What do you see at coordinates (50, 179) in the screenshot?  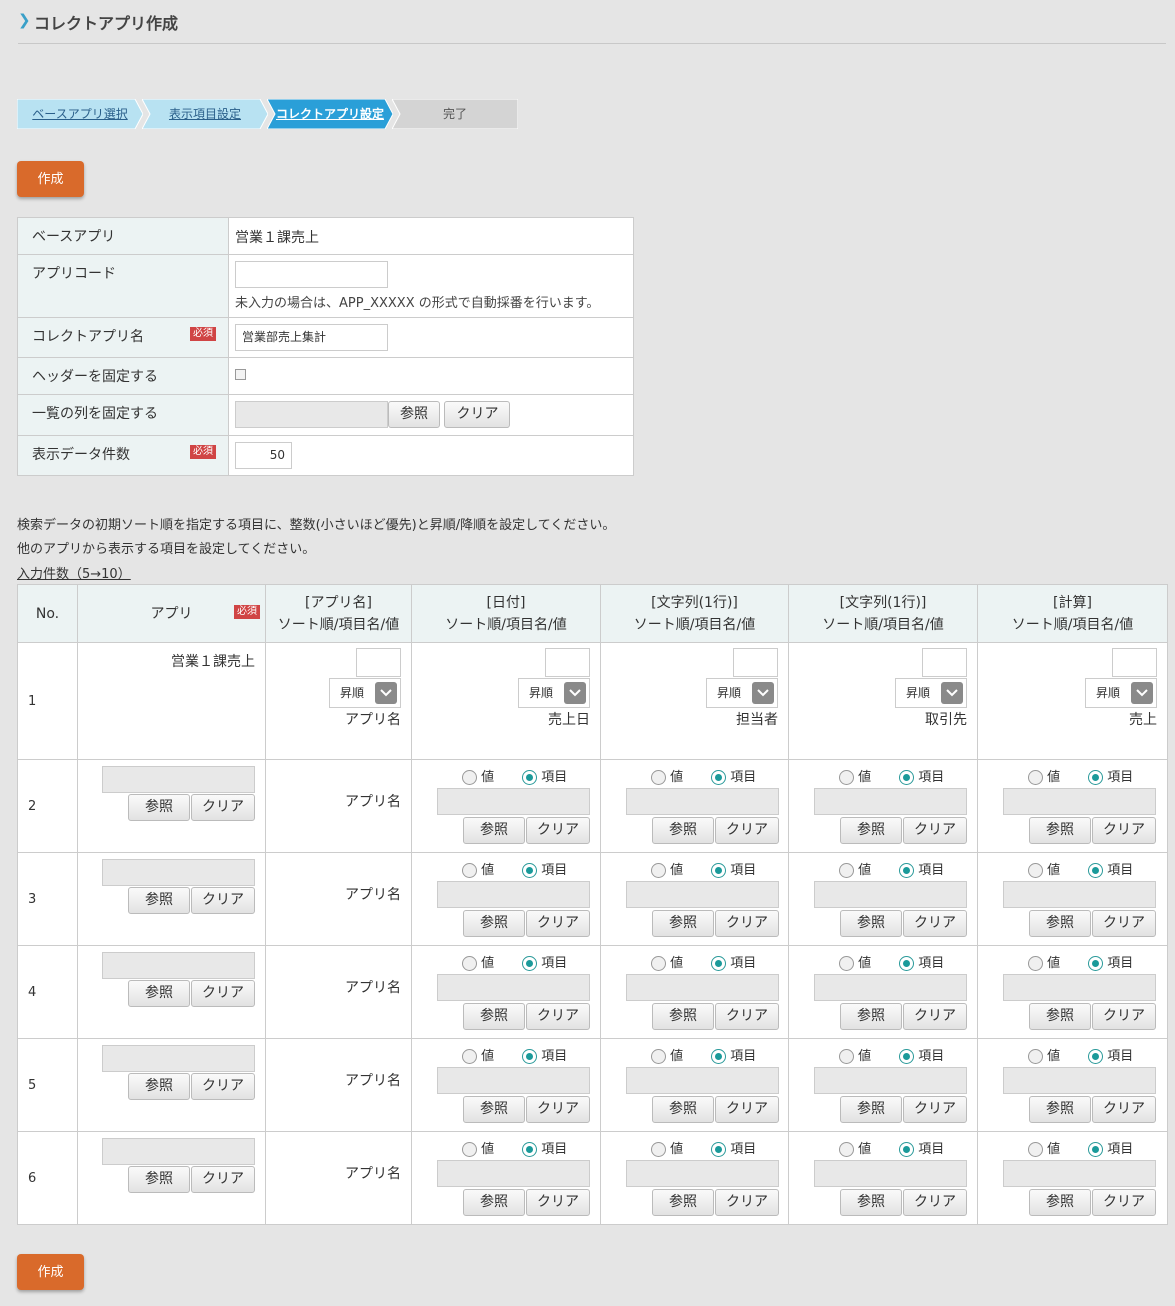 I see `create-button-top: 作成` at bounding box center [50, 179].